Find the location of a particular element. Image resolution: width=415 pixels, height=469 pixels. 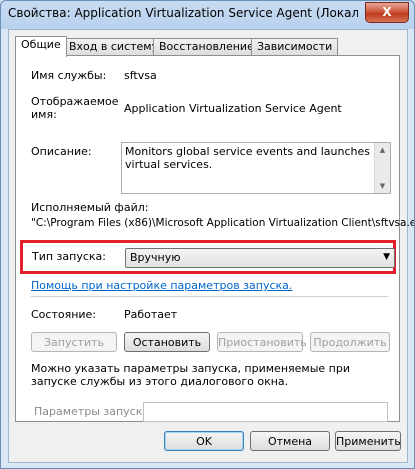

pause-button: Приостановить is located at coordinates (262, 342).